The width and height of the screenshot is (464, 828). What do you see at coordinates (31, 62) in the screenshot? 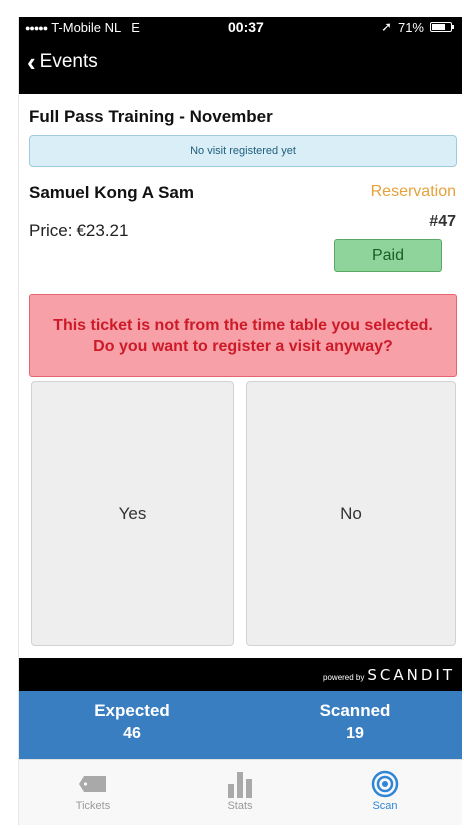
I see `chevron-left-icon: ‹` at bounding box center [31, 62].